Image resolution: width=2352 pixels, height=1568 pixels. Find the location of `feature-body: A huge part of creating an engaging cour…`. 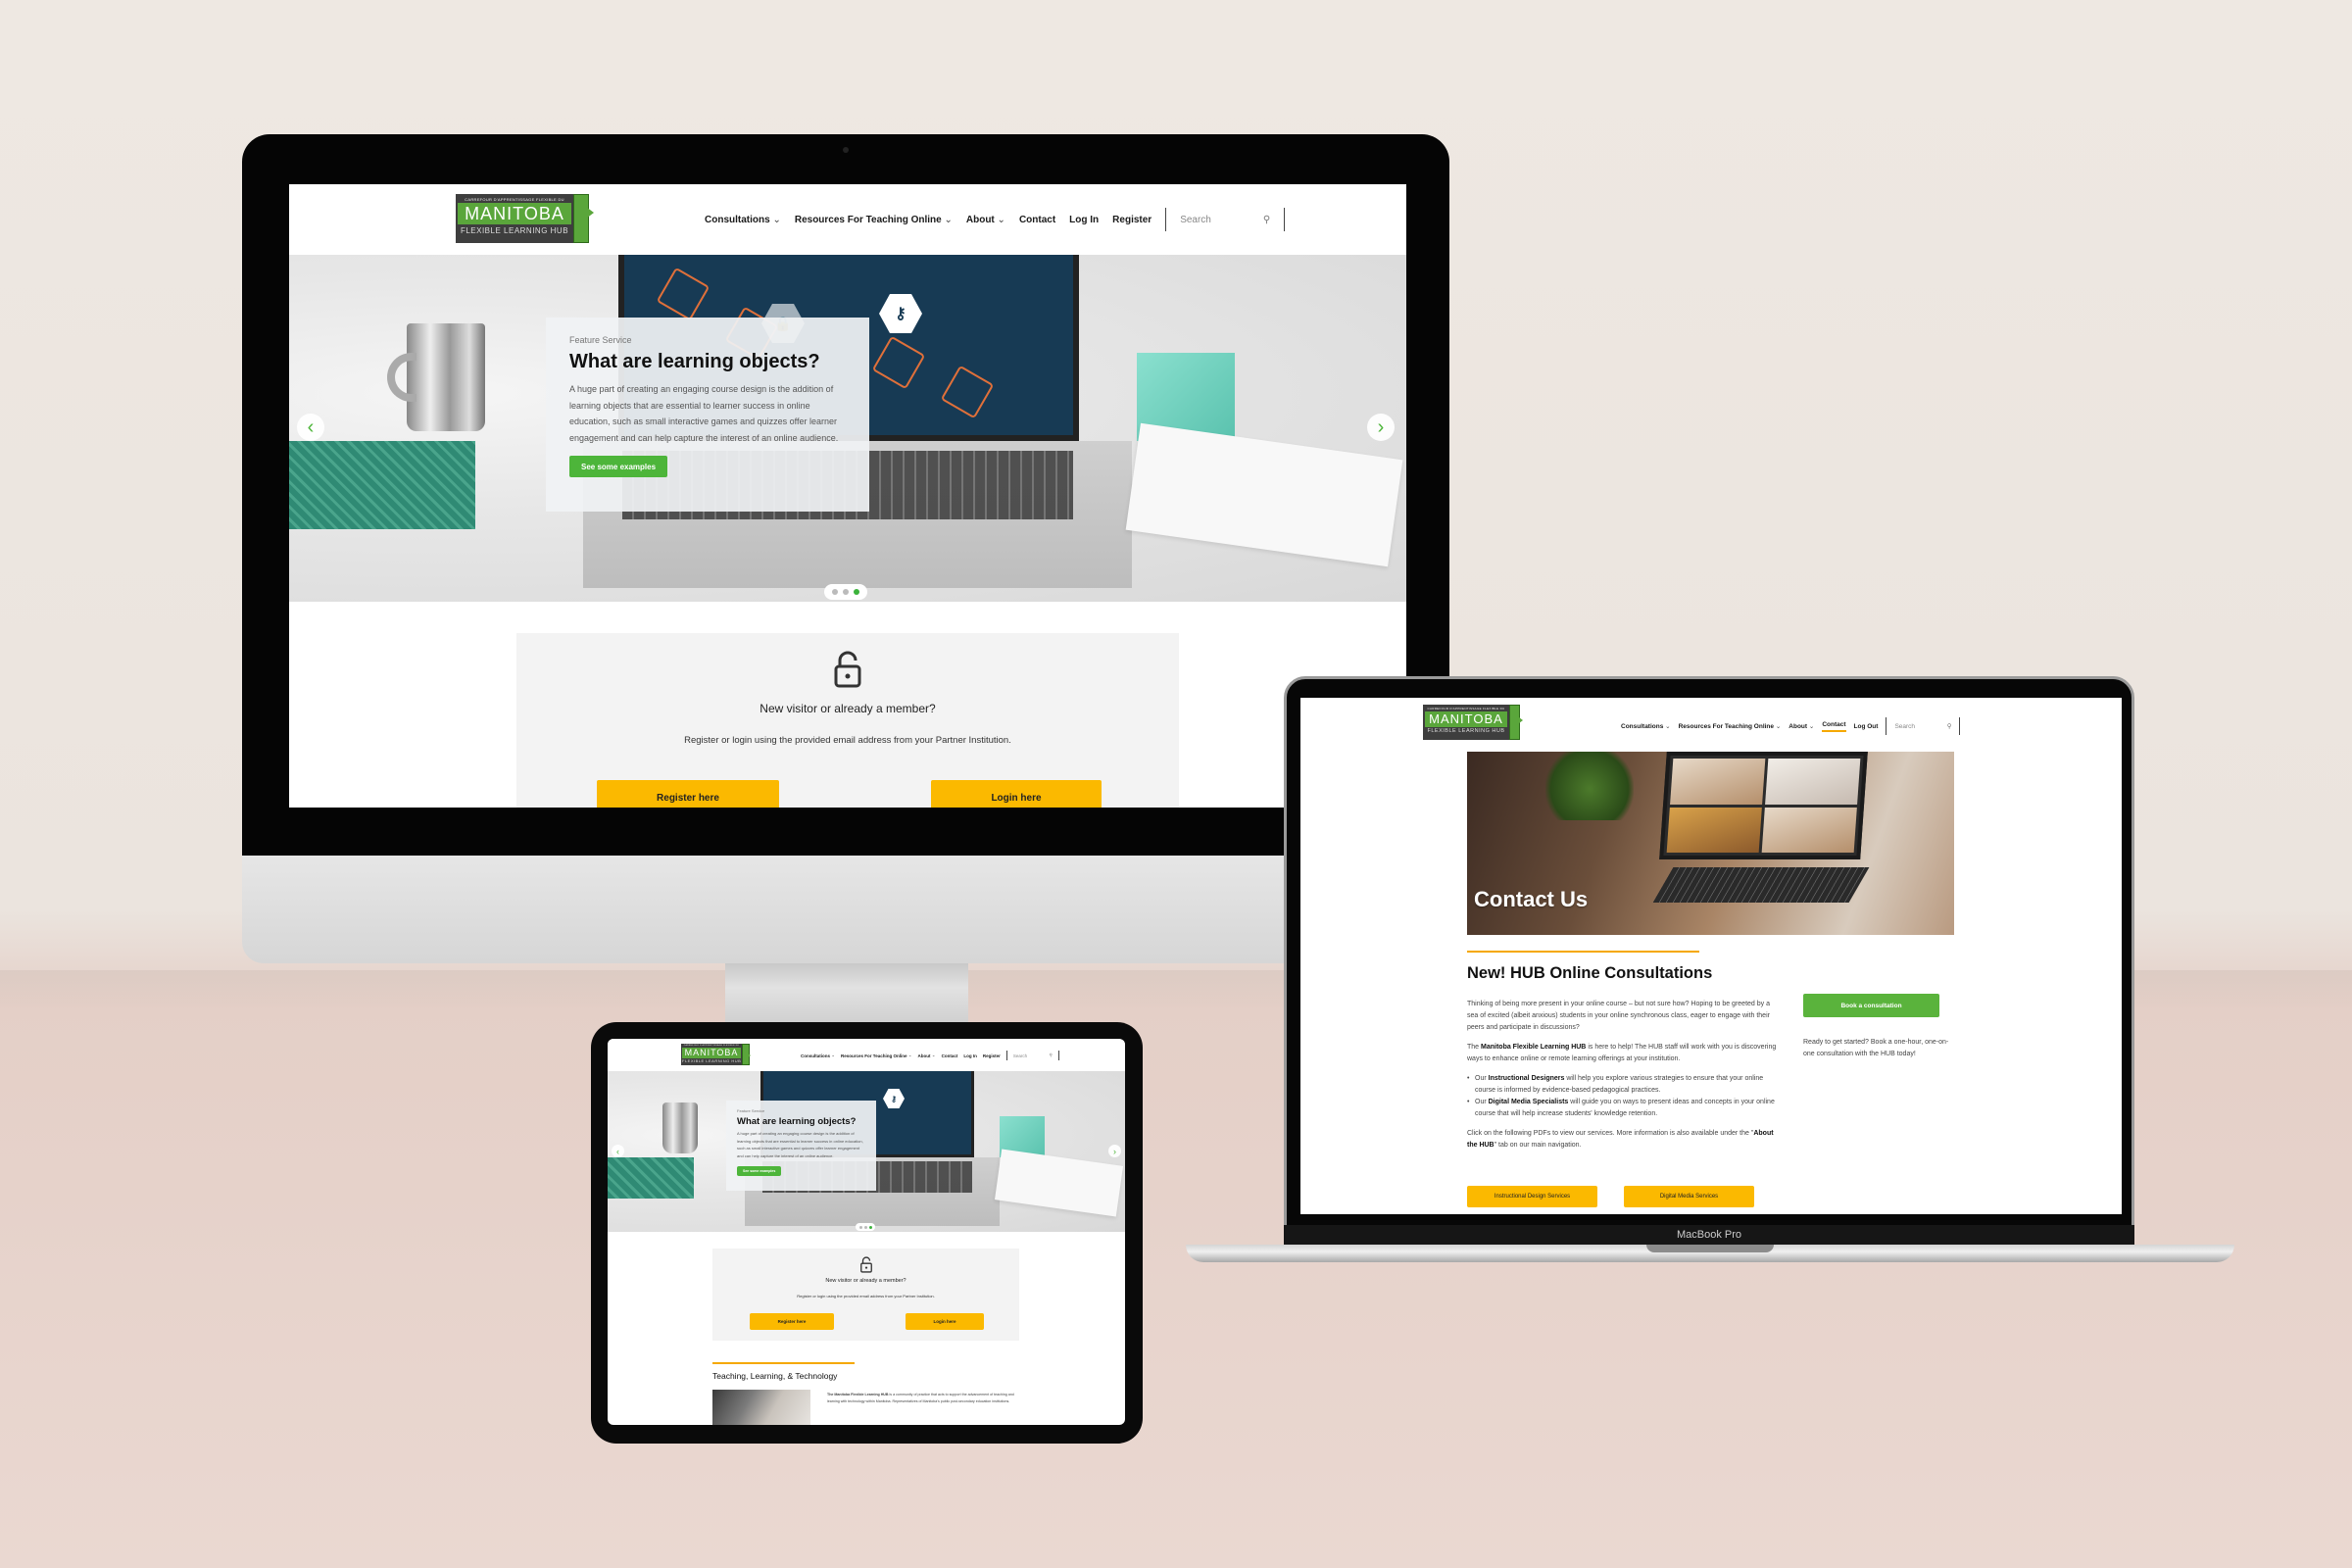

feature-body: A huge part of creating an engaging cour… is located at coordinates (800, 1144).